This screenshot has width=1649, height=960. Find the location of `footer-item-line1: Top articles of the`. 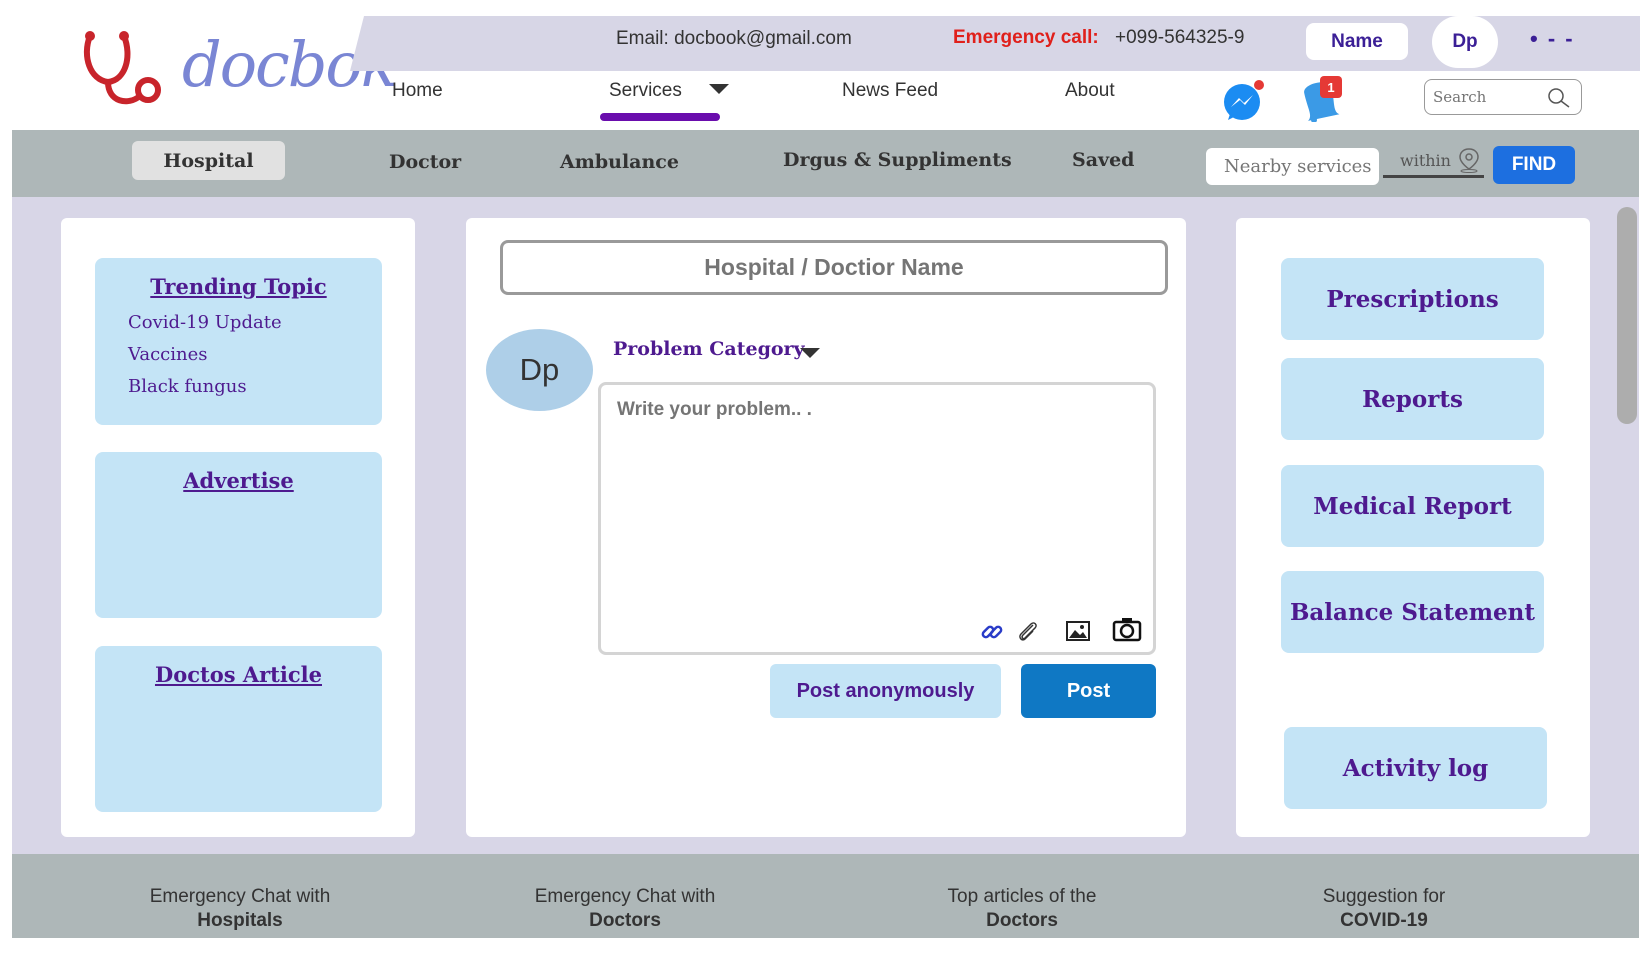

footer-item-line1: Top articles of the is located at coordinates (1022, 896).